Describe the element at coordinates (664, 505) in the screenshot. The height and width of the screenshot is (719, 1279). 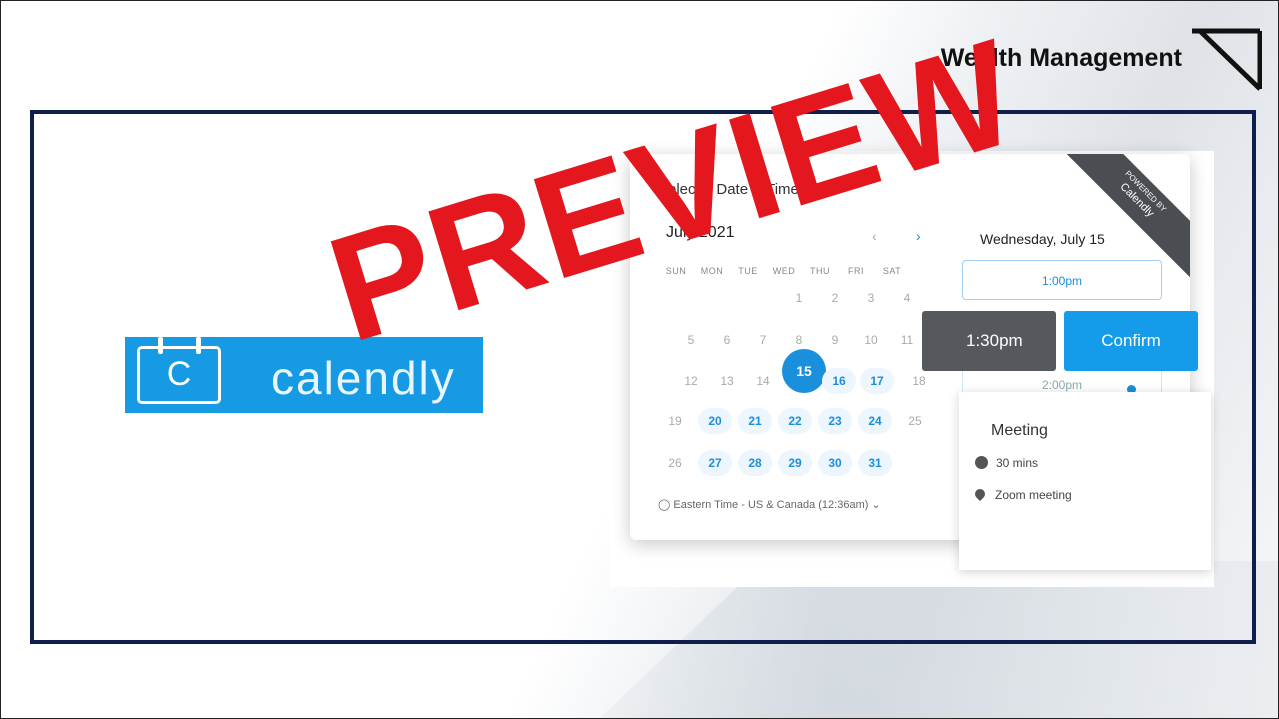
I see `globe-icon: ◯` at that location.